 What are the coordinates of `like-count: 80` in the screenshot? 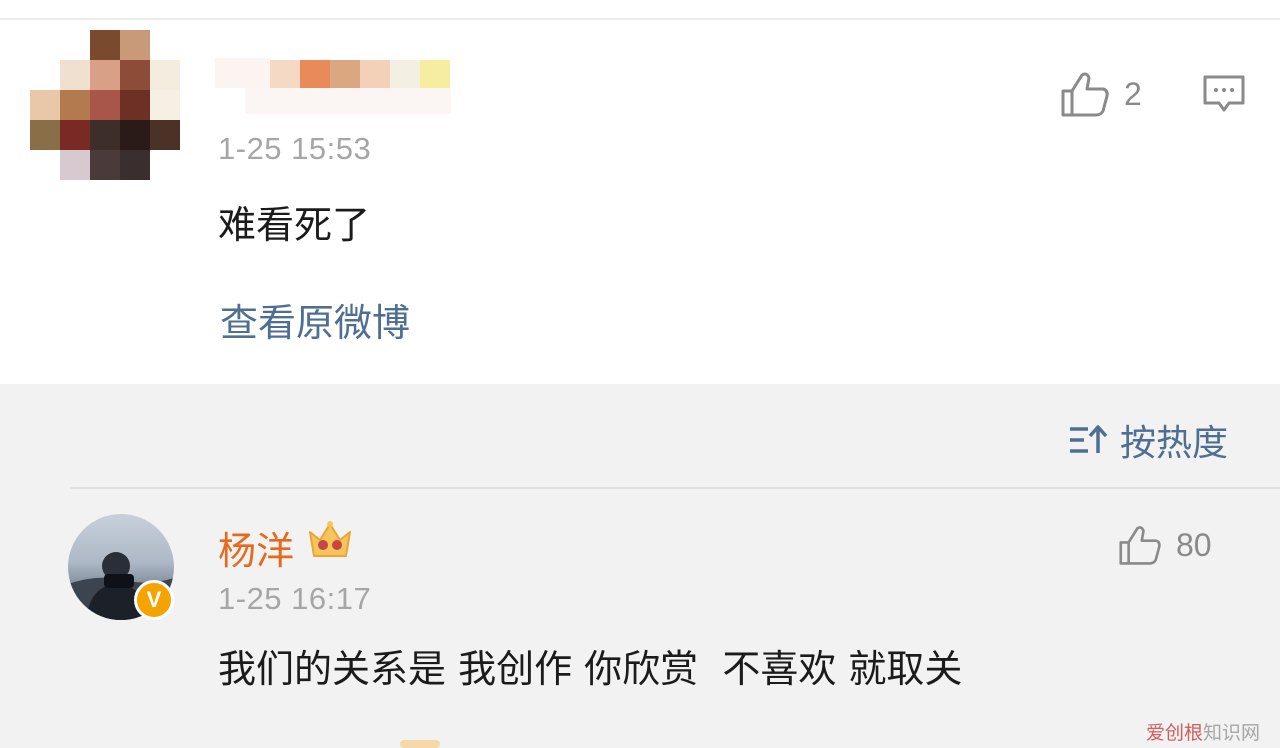 It's located at (1194, 544).